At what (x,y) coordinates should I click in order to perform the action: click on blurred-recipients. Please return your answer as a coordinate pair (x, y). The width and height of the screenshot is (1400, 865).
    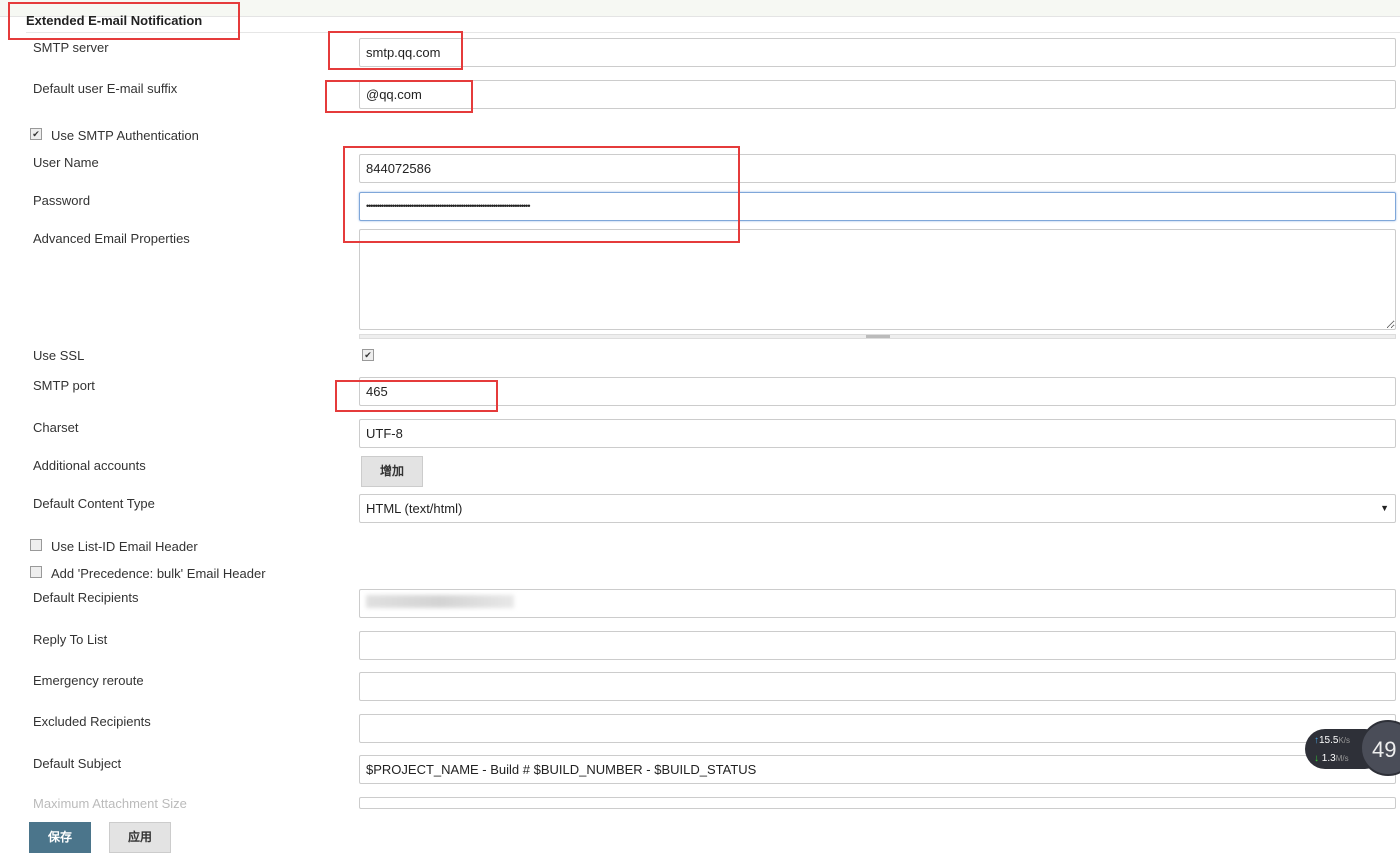
    Looking at the image, I should click on (440, 601).